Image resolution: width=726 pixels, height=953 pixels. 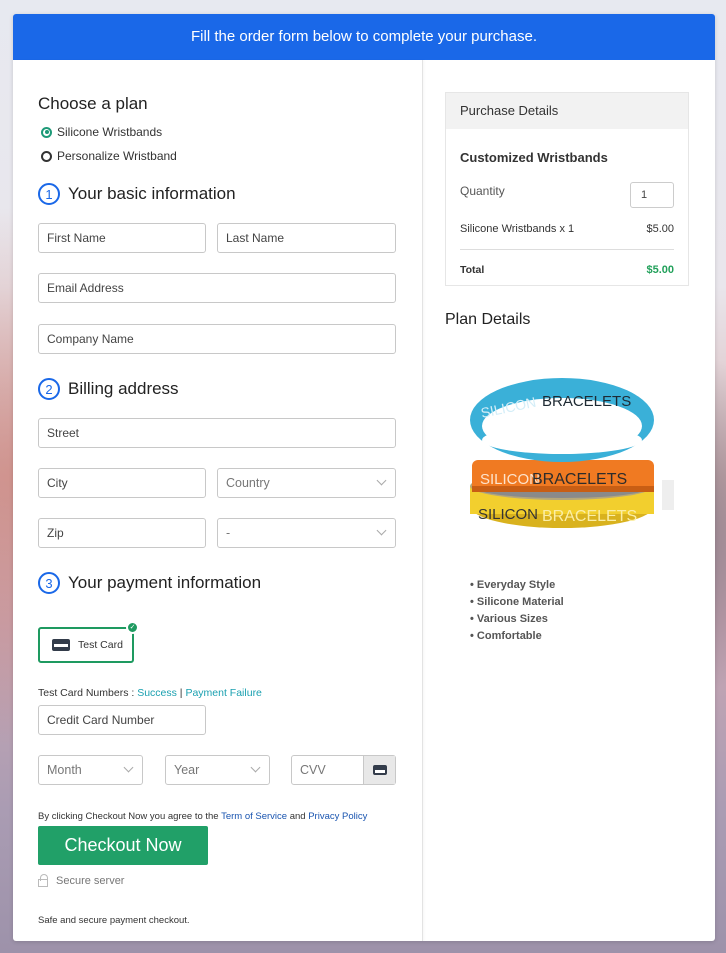 What do you see at coordinates (90, 881) in the screenshot?
I see `secure-server-label: Secure server` at bounding box center [90, 881].